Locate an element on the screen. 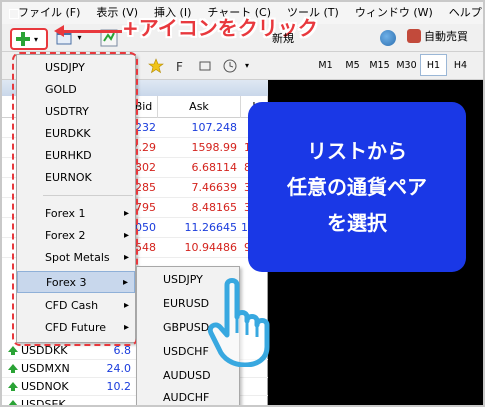 This screenshot has height=407, width=485. plus-icon is located at coordinates (23, 39).